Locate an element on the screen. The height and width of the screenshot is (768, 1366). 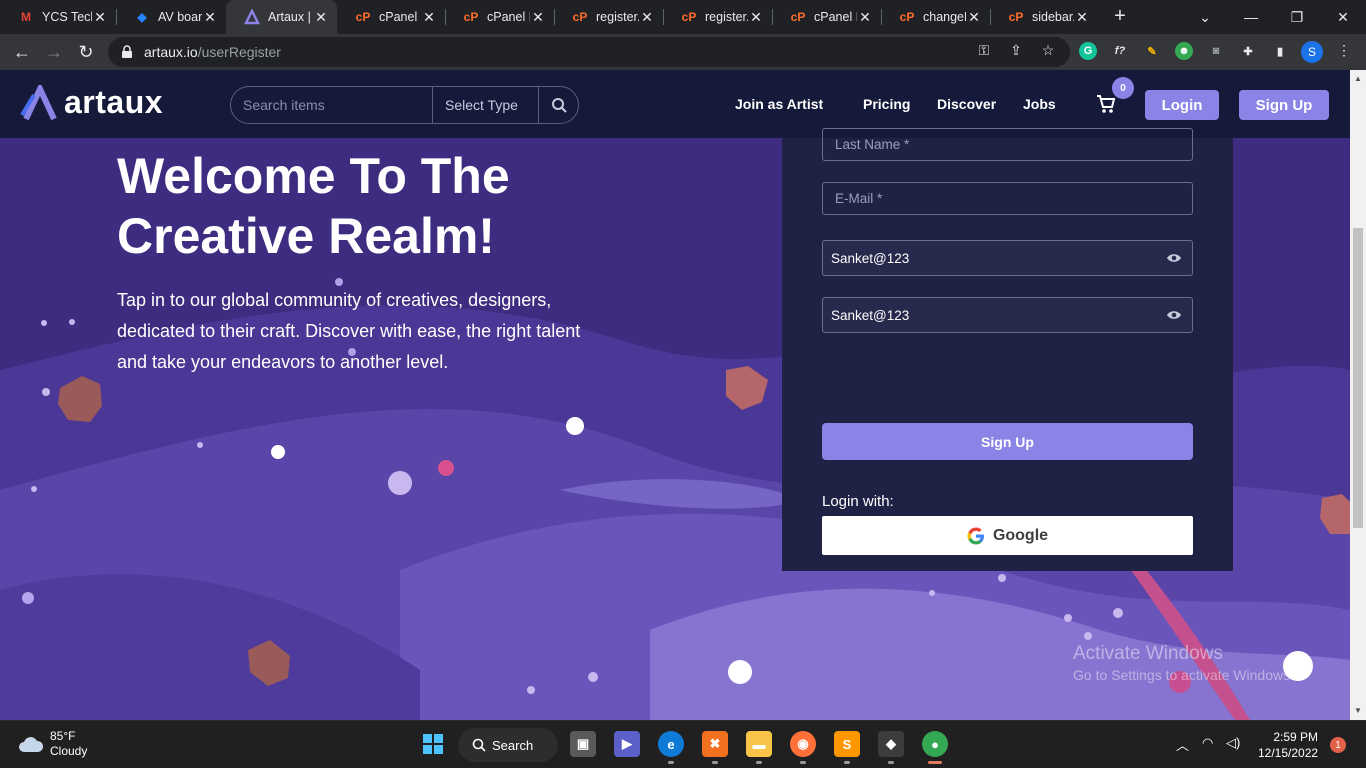
address-bar: artaux.io/userRegister is located at coordinates (589, 52).